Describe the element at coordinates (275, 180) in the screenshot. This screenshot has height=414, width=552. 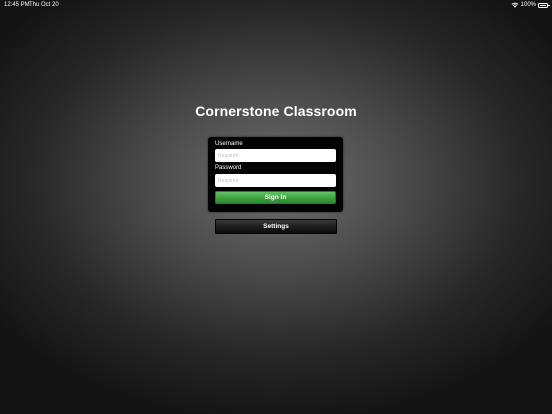
I see `password-input` at that location.